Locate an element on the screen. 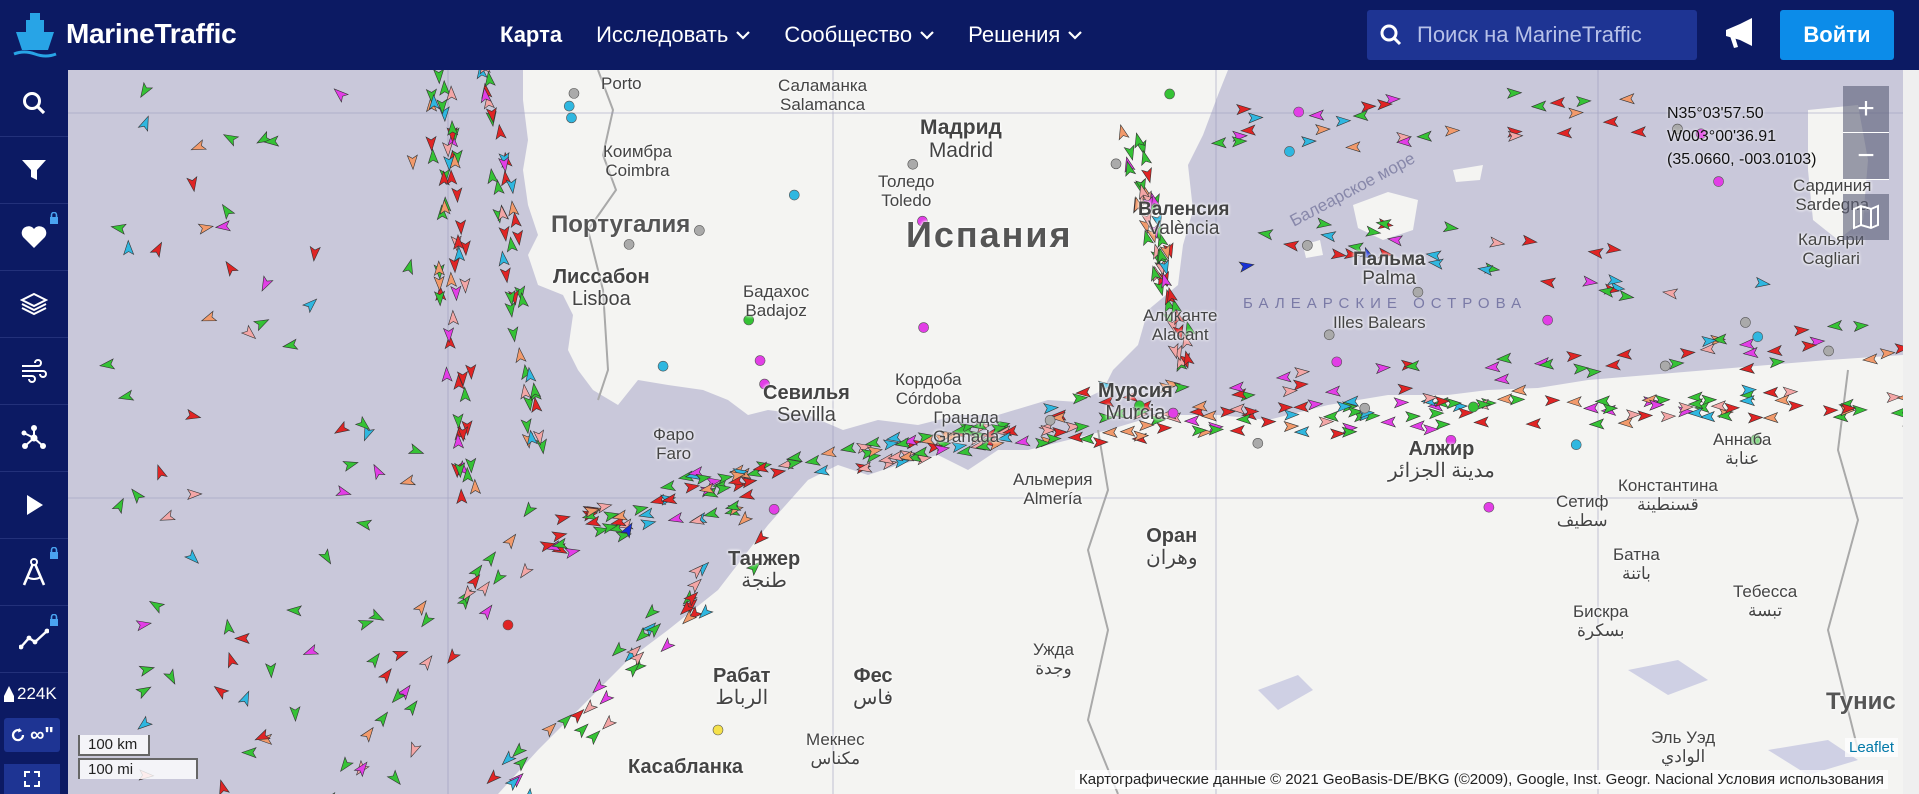 This screenshot has width=1919, height=794. logo: MarineTraffic is located at coordinates (123, 34).